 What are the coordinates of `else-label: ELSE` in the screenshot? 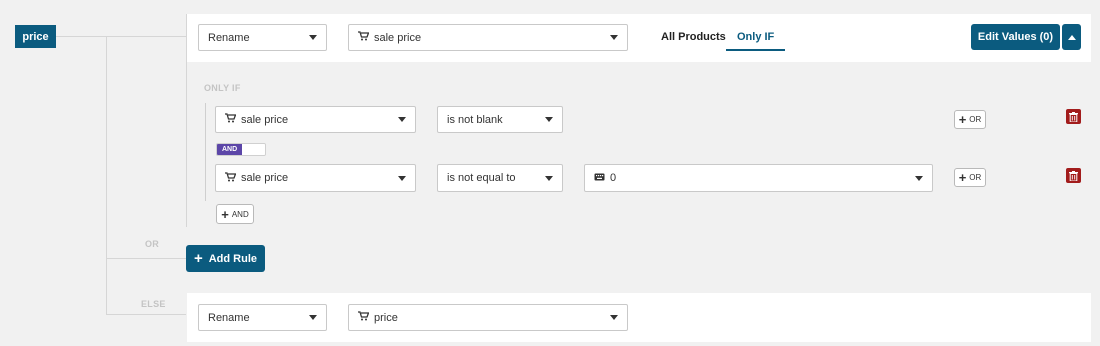 It's located at (153, 304).